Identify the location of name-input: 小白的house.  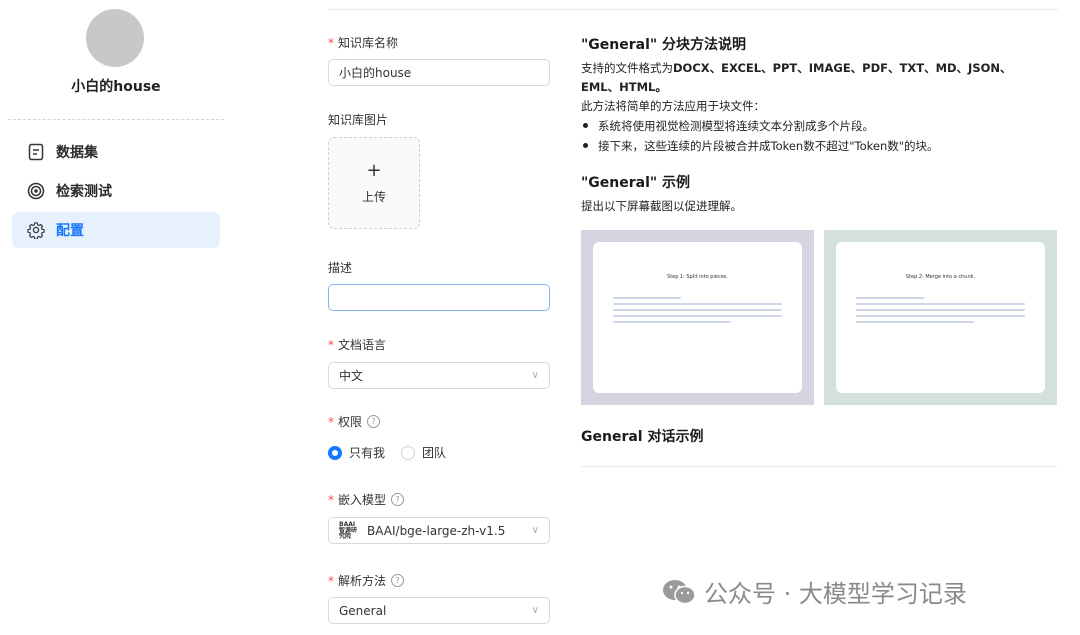
(439, 72).